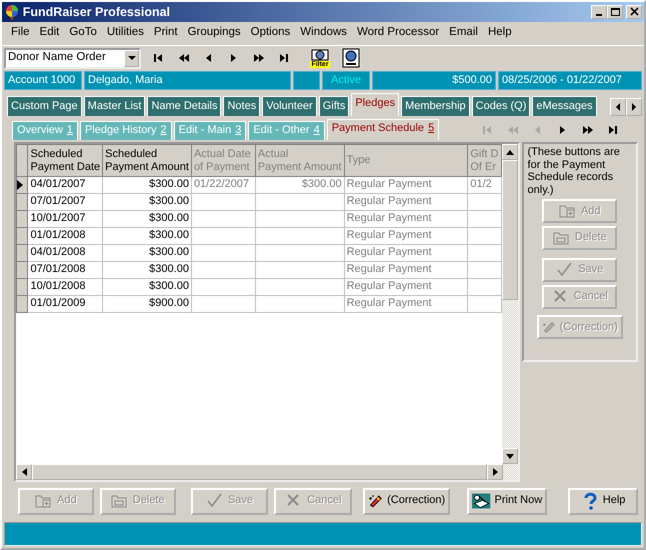  Describe the element at coordinates (147, 160) in the screenshot. I see `column-header: Scheduled Payment Amount` at that location.